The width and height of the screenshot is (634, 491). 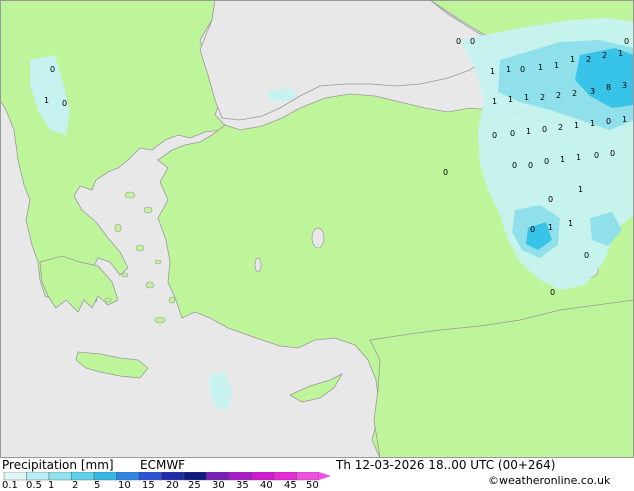 What do you see at coordinates (148, 485) in the screenshot?
I see `legend-tick-label: 15` at bounding box center [148, 485].